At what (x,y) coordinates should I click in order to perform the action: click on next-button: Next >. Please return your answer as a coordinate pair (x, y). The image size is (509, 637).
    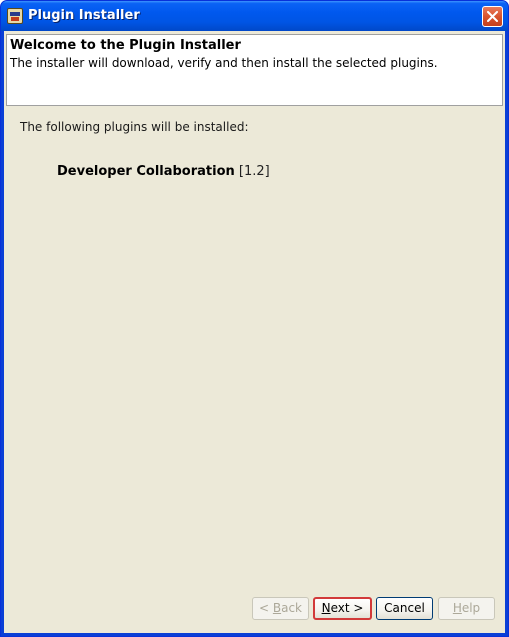
    Looking at the image, I should click on (342, 608).